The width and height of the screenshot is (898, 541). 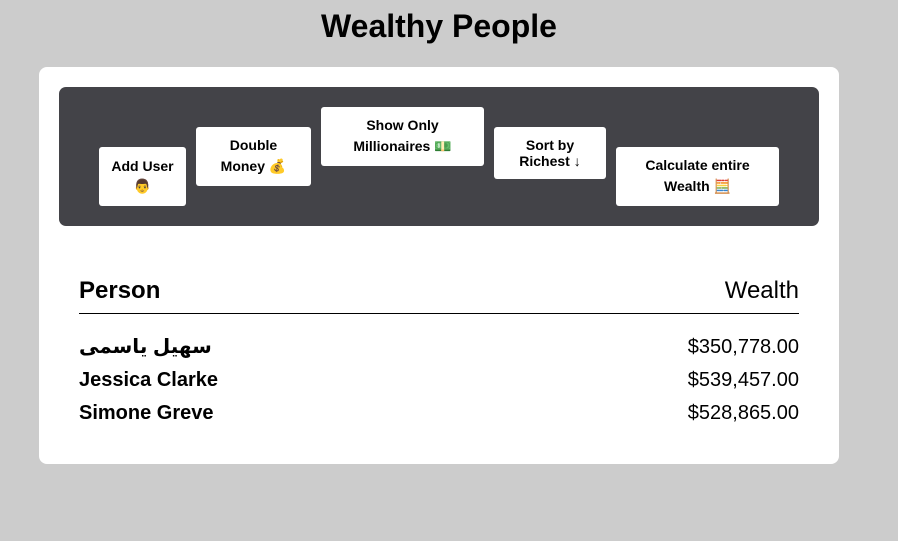 I want to click on double-money-label-line2: Money, so click(x=242, y=166).